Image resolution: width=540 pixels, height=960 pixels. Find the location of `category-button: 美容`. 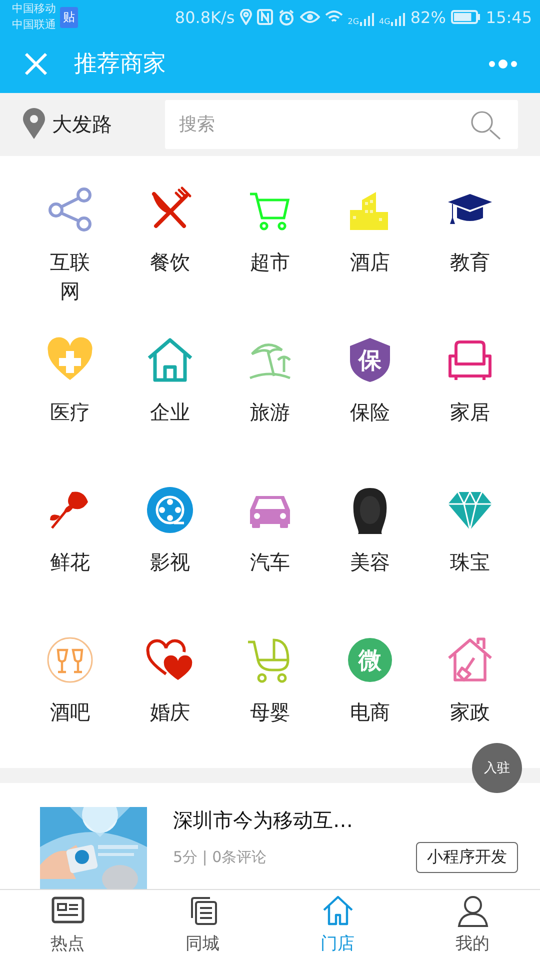

category-button: 美容 is located at coordinates (370, 522).